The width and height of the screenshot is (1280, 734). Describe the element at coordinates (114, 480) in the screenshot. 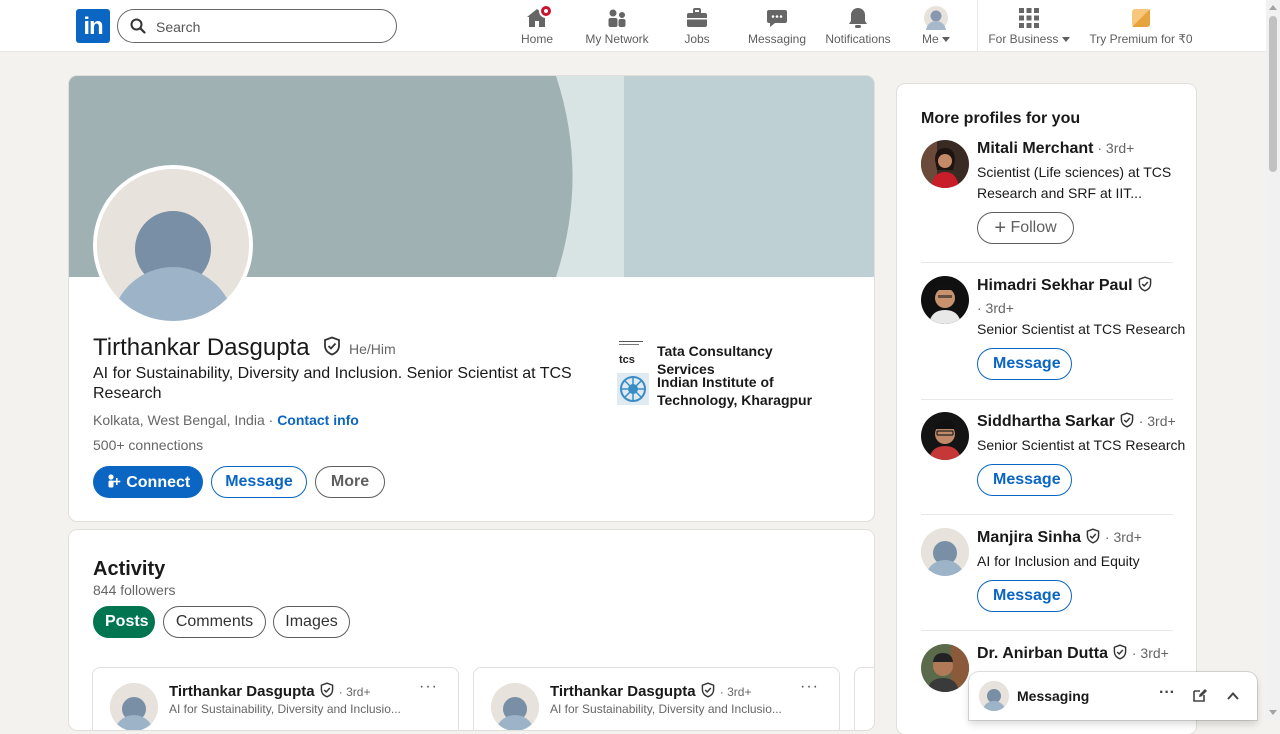

I see `add-person-icon` at that location.